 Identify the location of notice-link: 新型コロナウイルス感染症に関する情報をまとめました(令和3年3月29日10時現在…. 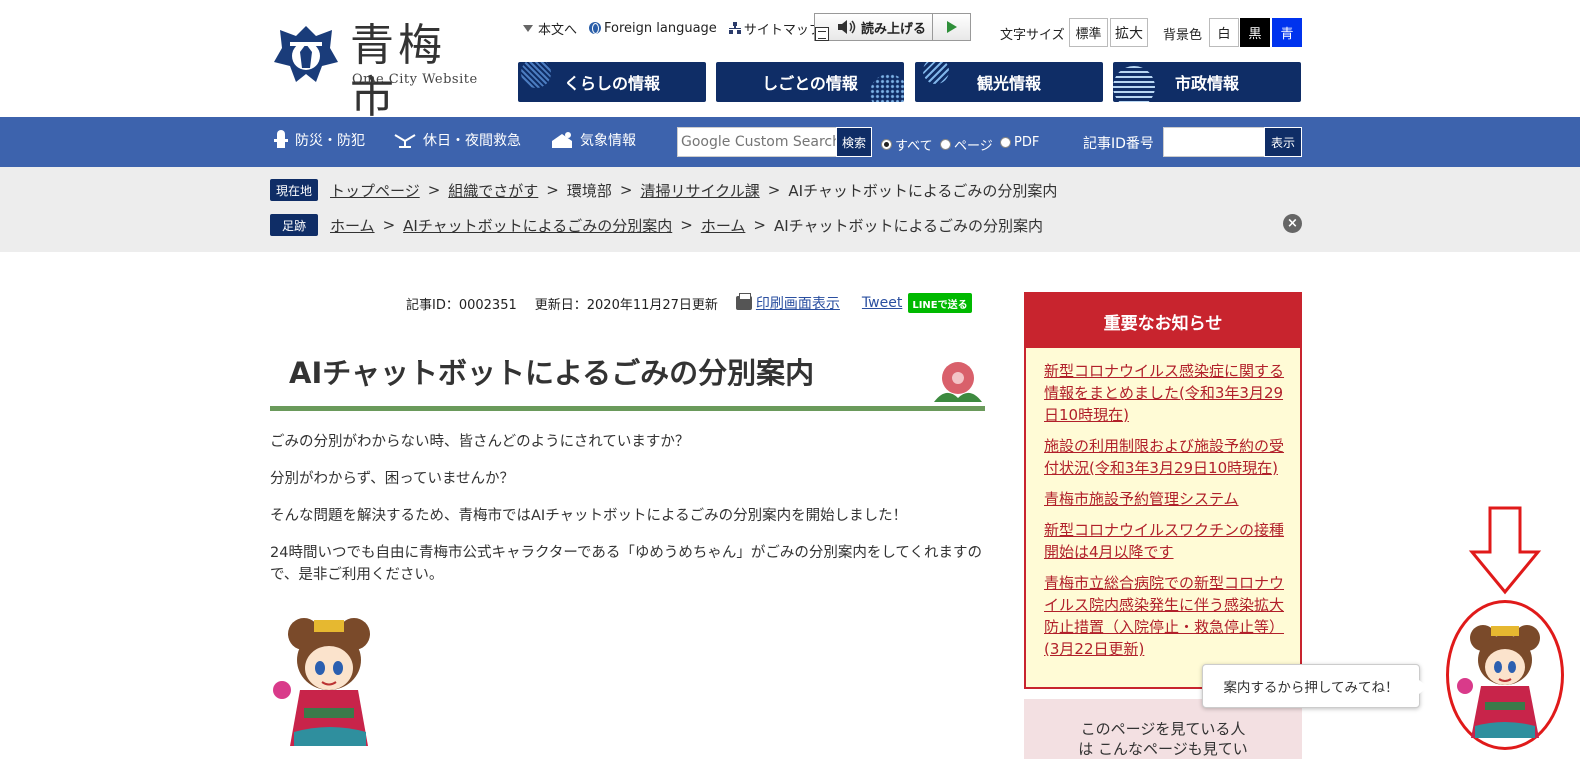
(1164, 393).